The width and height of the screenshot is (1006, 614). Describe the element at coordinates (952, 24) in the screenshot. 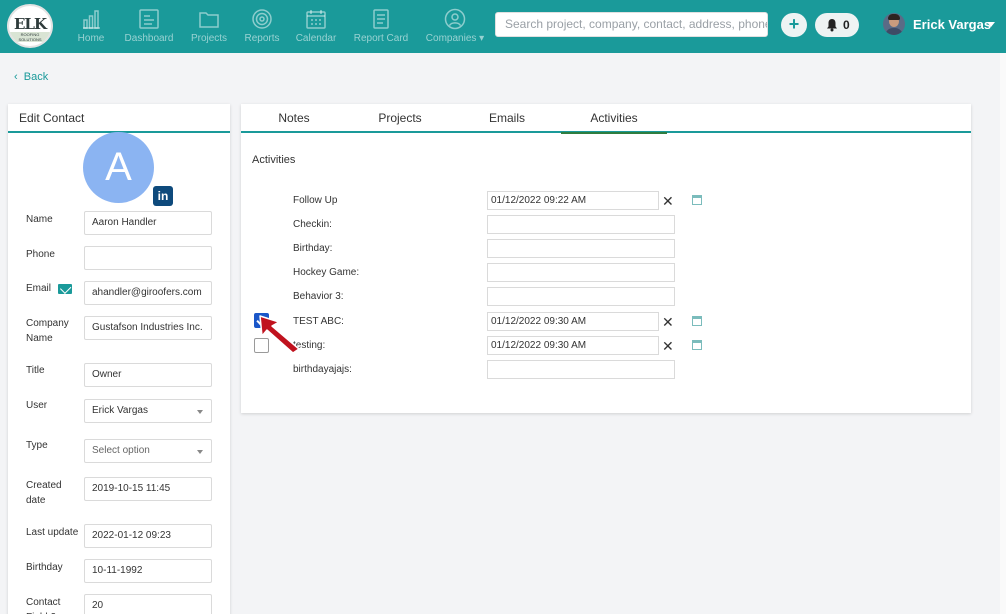

I see `user-name: Erick Vargas` at that location.